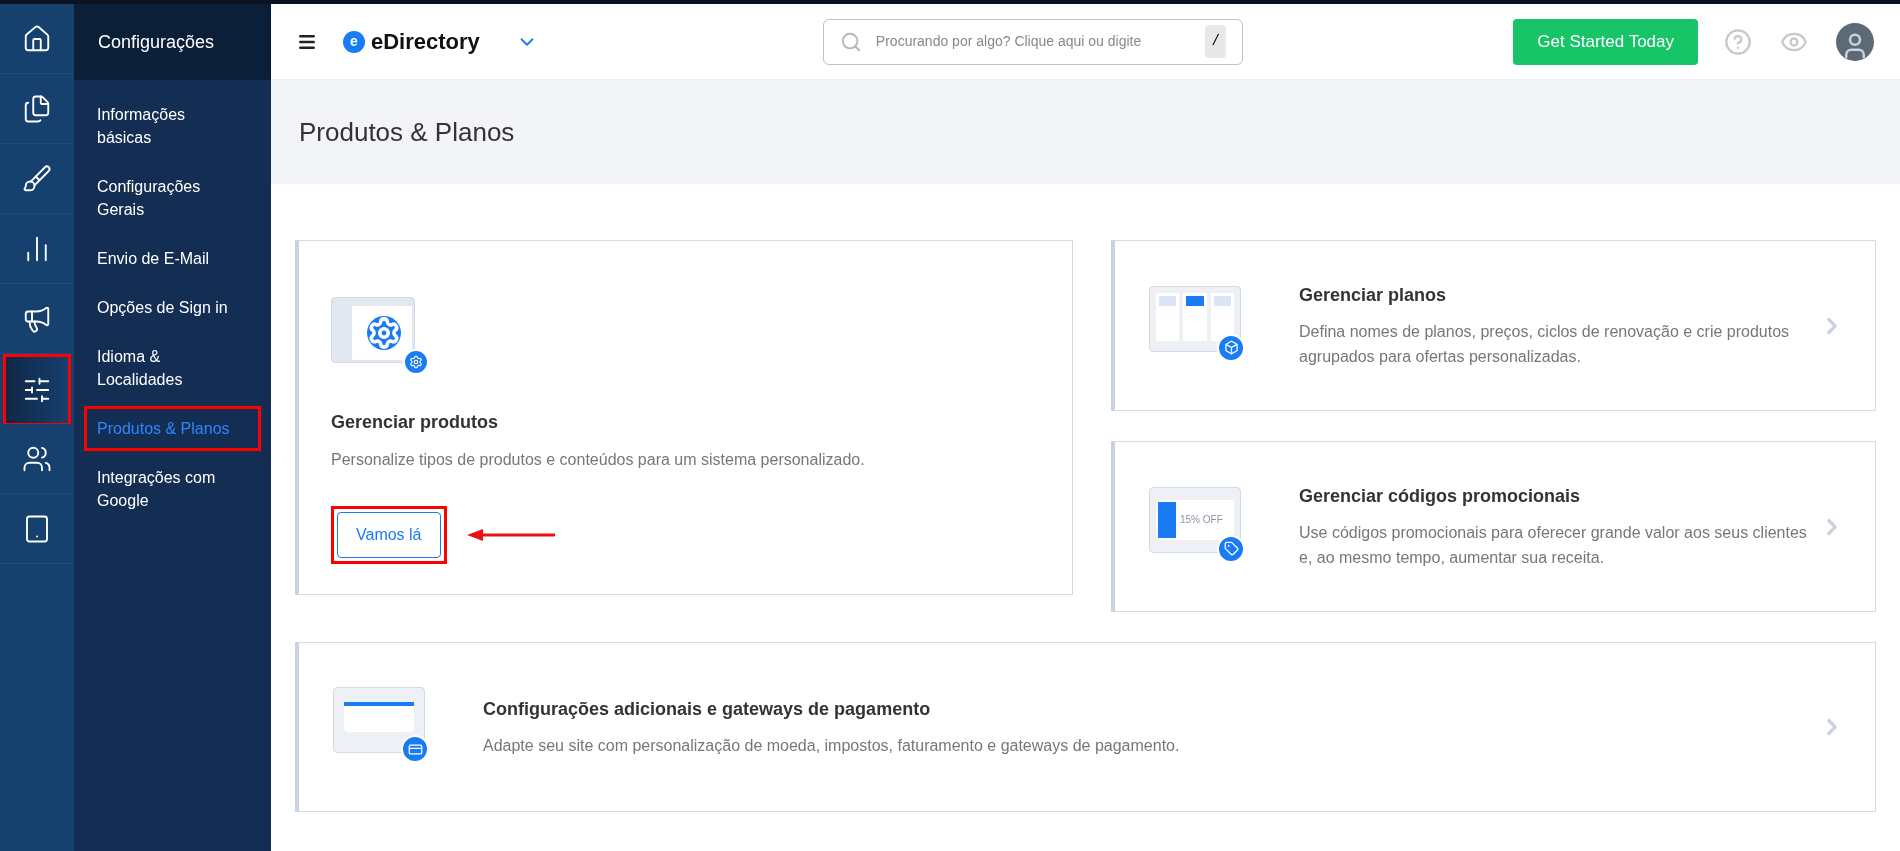 The height and width of the screenshot is (851, 1900). I want to click on brand-name: eDirectory, so click(425, 42).